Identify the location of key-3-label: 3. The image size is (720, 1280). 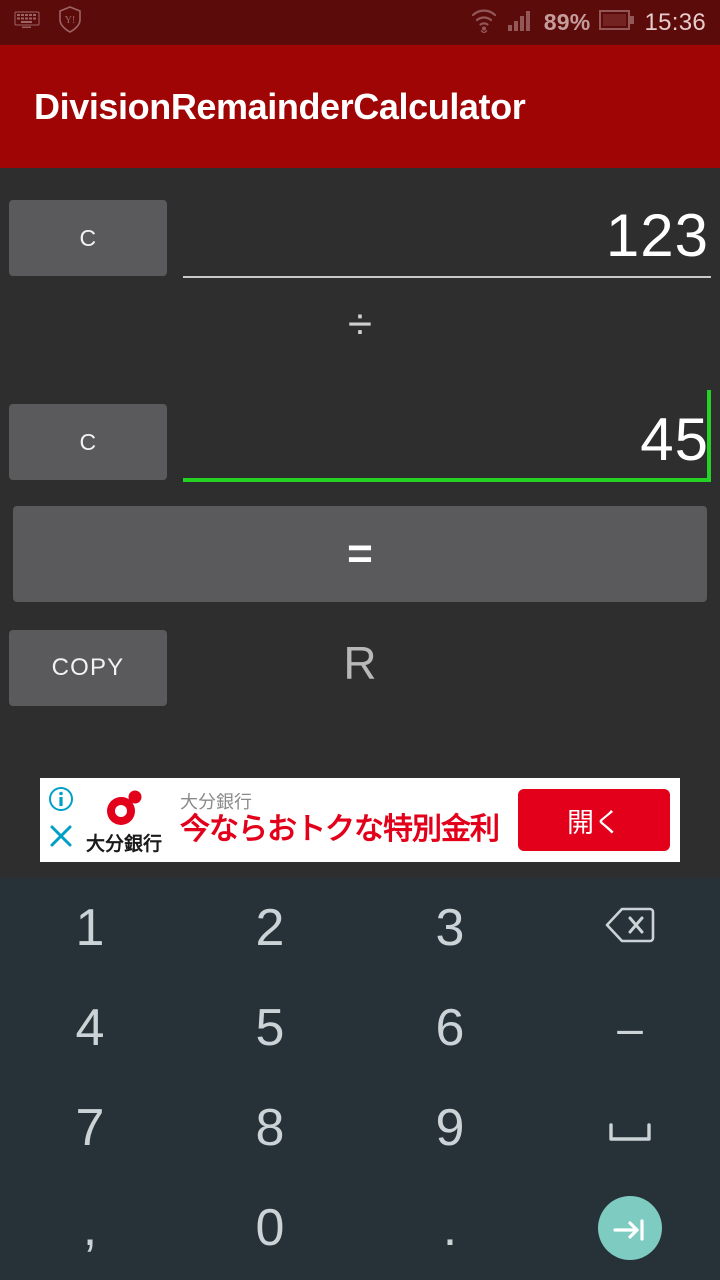
(450, 928).